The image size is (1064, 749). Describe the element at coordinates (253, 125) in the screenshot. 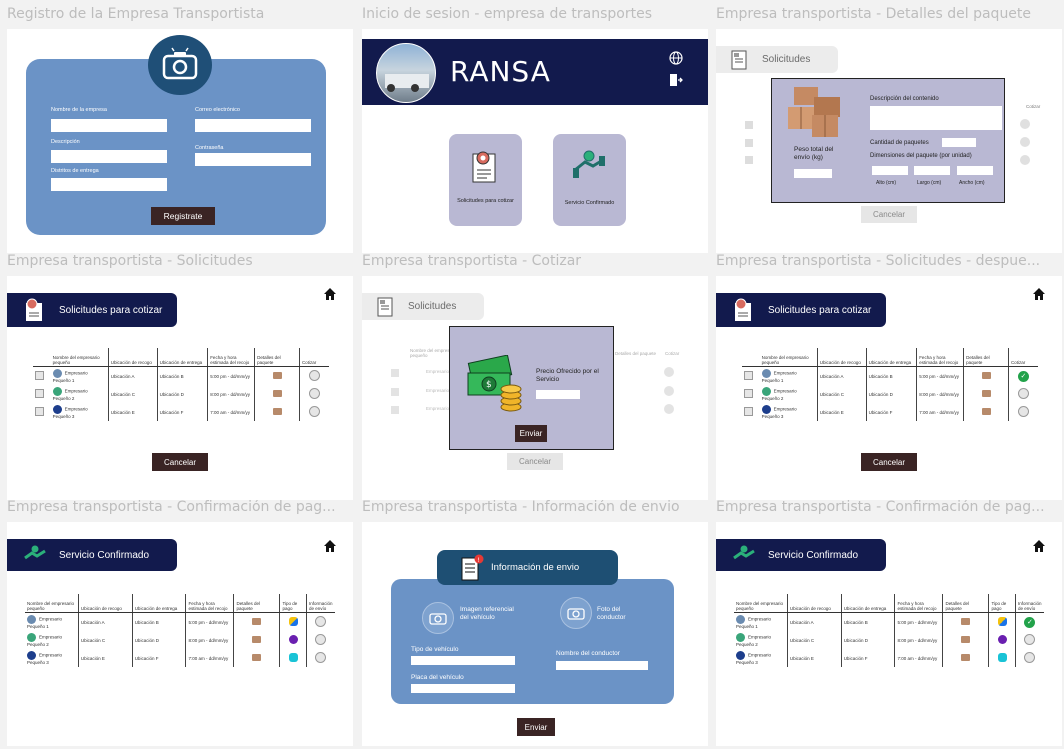

I see `correo-input` at that location.